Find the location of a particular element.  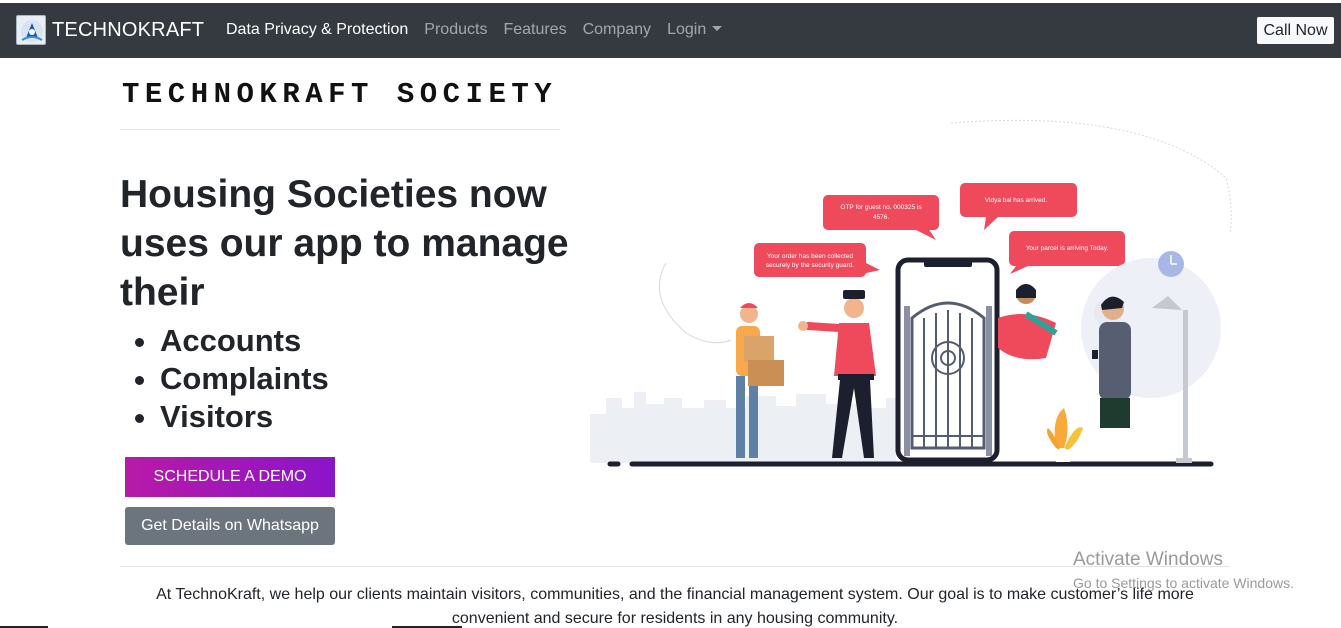

call-now-button: Call Now is located at coordinates (1295, 30).